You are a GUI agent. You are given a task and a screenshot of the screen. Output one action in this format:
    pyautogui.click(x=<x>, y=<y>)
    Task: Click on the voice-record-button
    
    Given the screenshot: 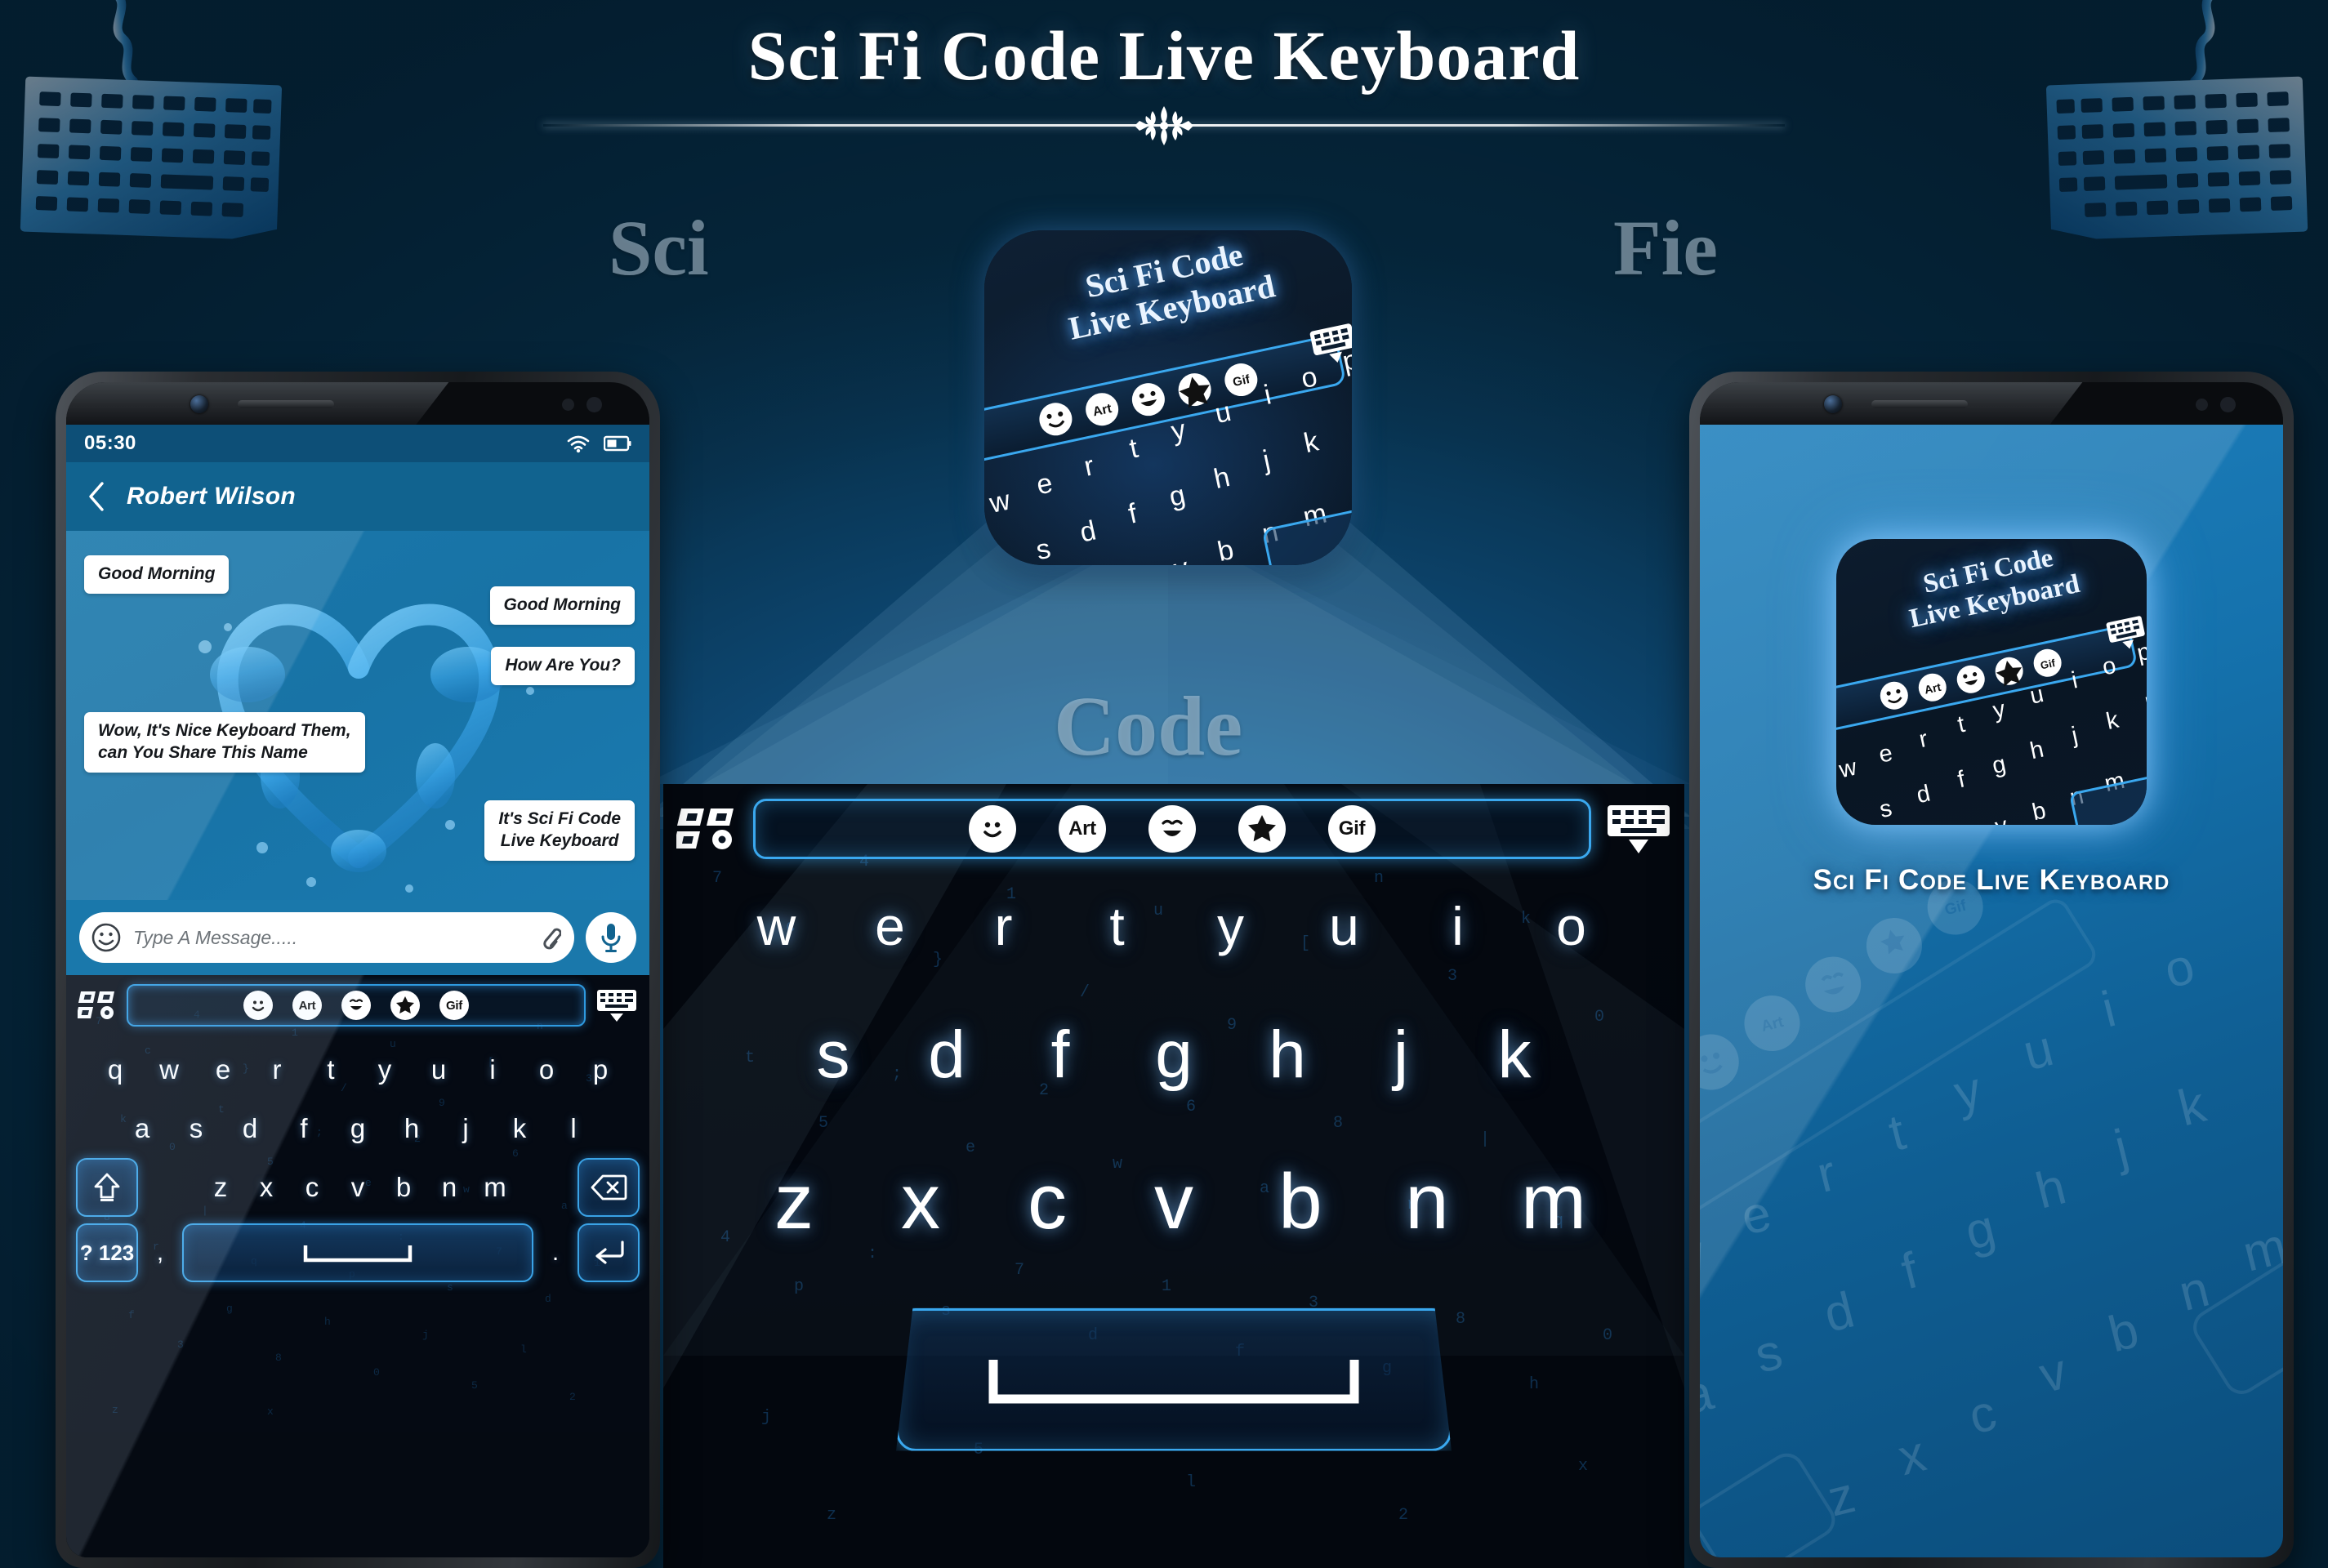 What is the action you would take?
    pyautogui.click(x=611, y=937)
    